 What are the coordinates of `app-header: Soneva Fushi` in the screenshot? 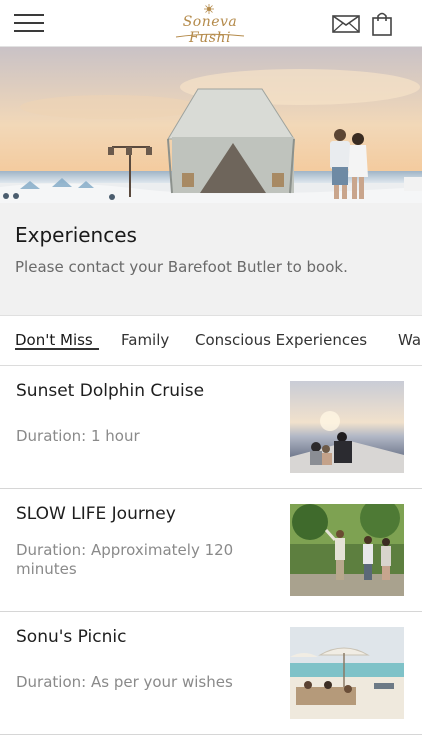 It's located at (211, 23).